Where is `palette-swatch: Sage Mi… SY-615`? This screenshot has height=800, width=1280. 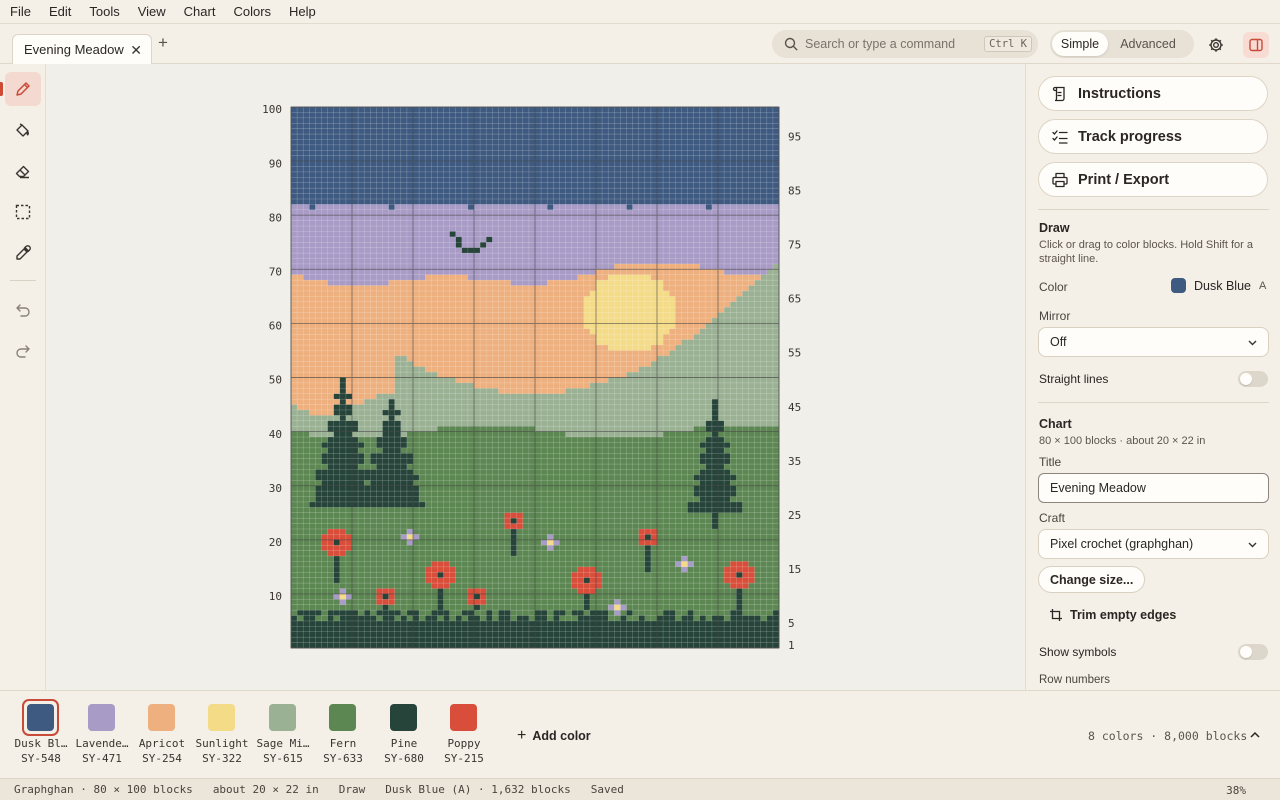
palette-swatch: Sage Mi… SY-615 is located at coordinates (283, 736).